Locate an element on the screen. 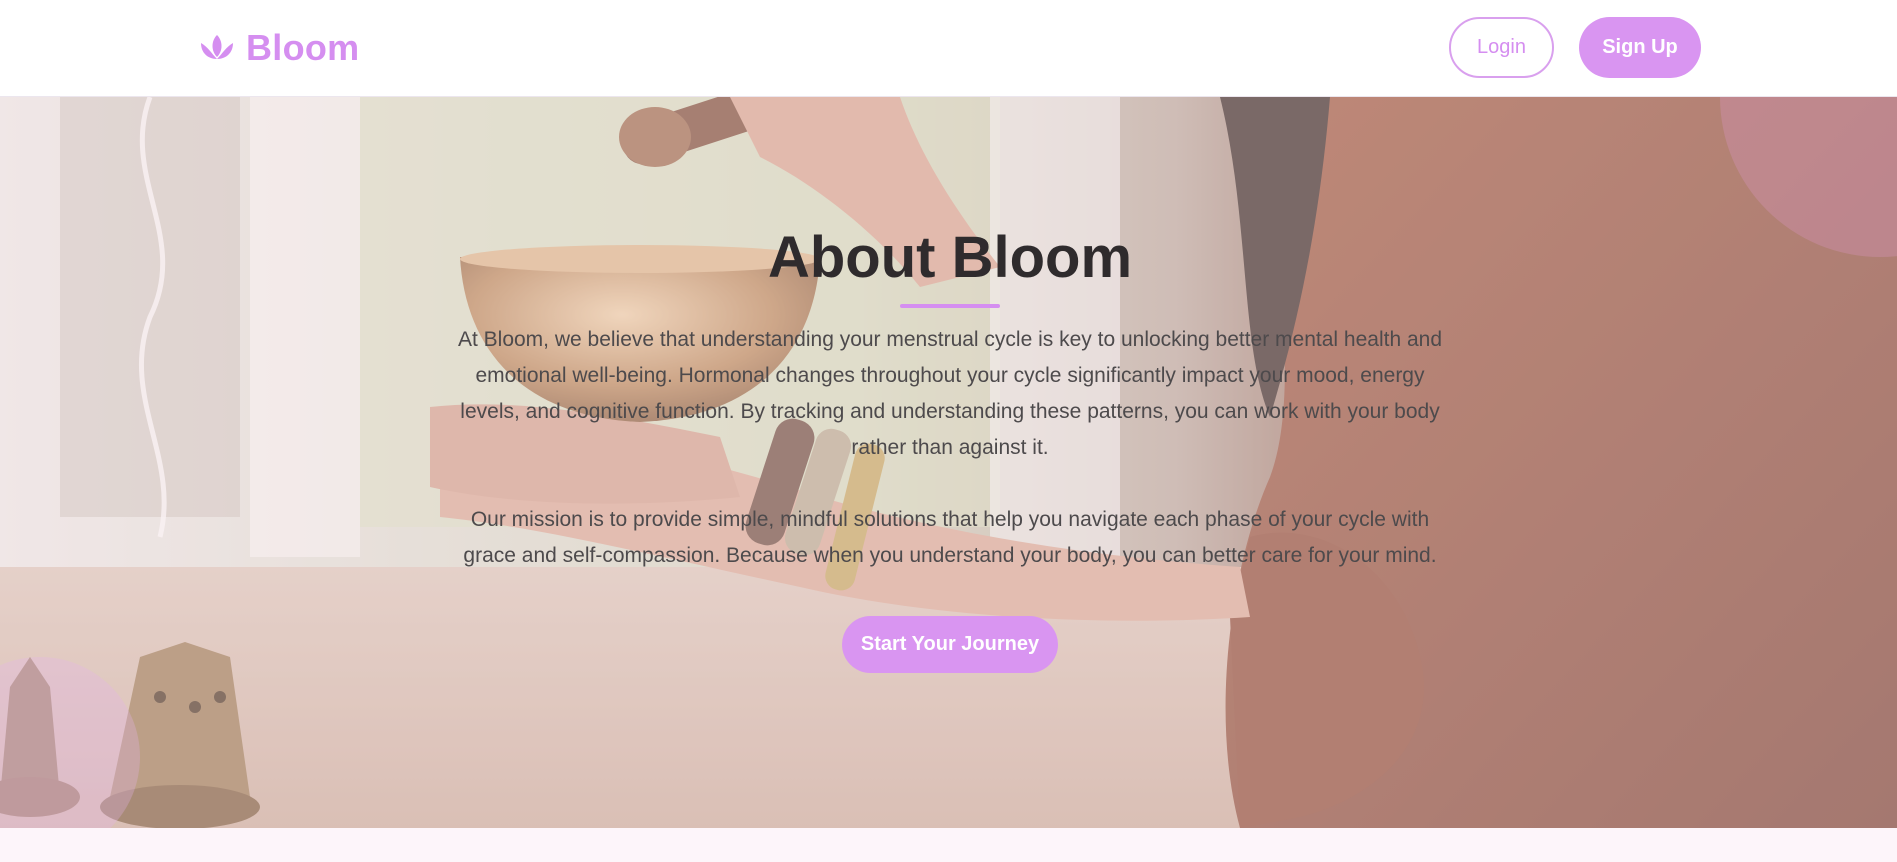 This screenshot has height=862, width=1897. signup-button: Sign Up is located at coordinates (1640, 47).